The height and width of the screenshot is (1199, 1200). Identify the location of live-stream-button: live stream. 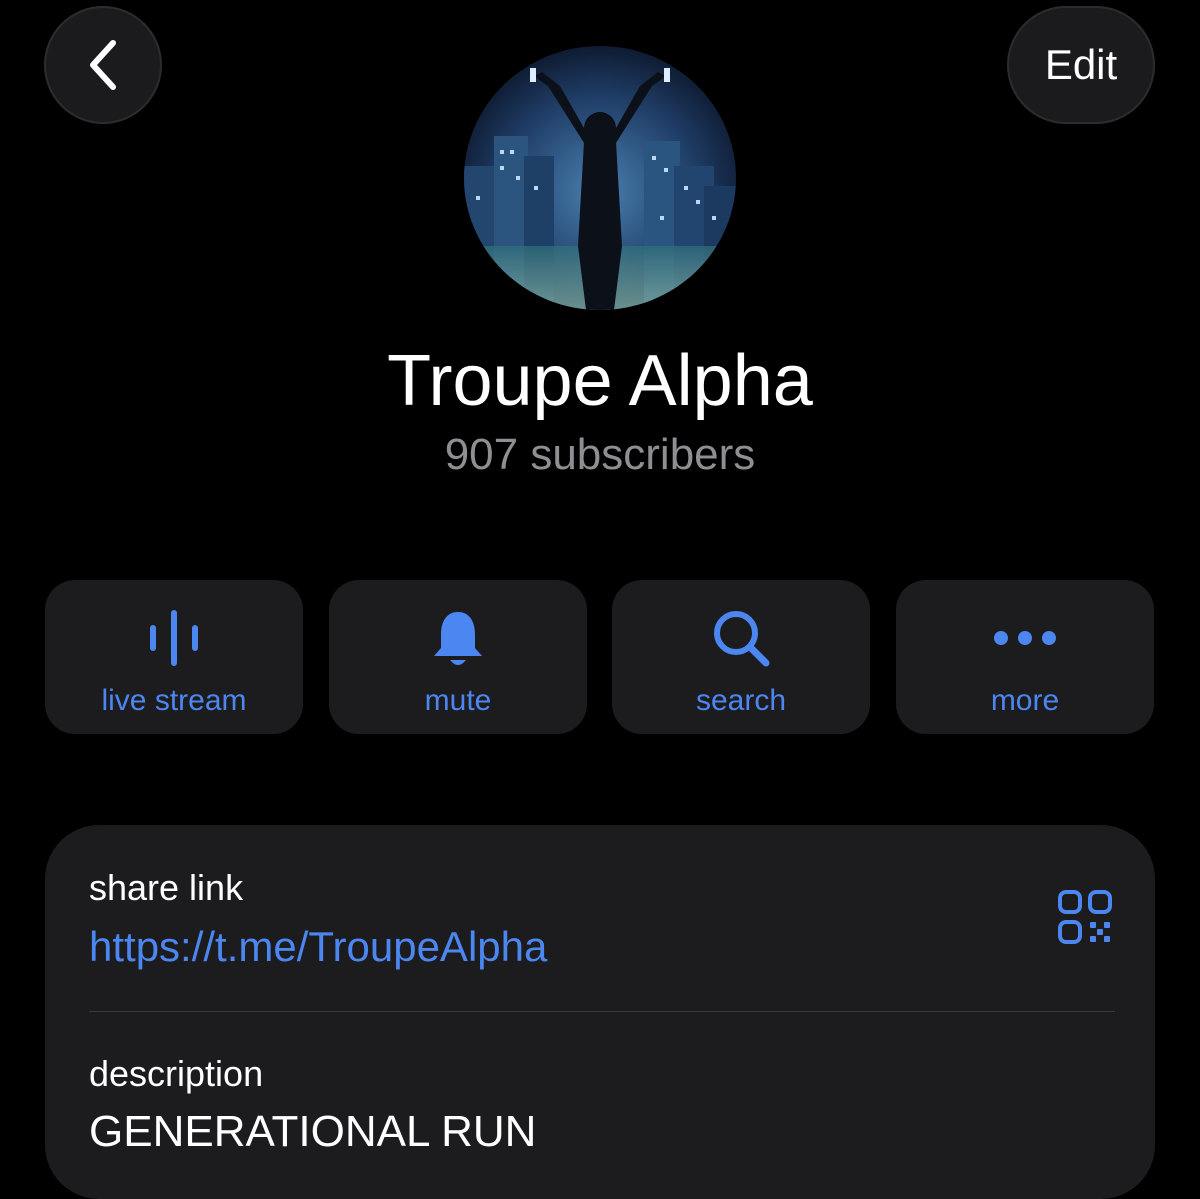
(174, 657).